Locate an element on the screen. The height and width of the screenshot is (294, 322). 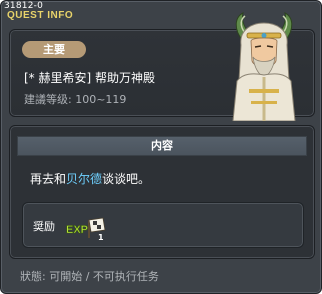
npc-name-link: 贝尔德 is located at coordinates (84, 179).